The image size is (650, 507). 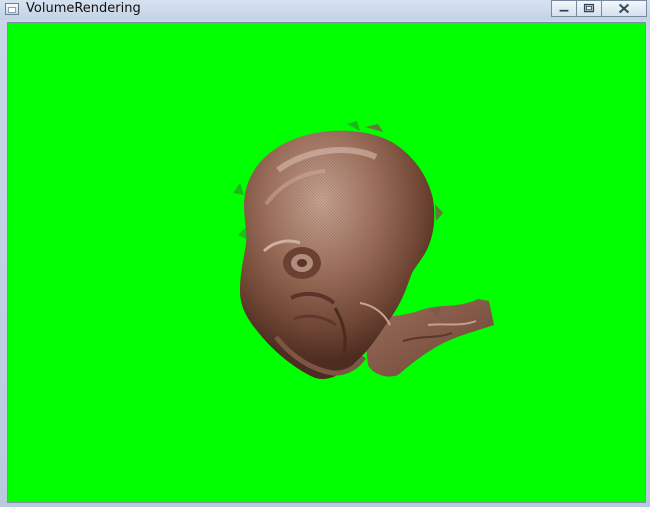 What do you see at coordinates (325, 10) in the screenshot?
I see `title-bar: VolumeRendering` at bounding box center [325, 10].